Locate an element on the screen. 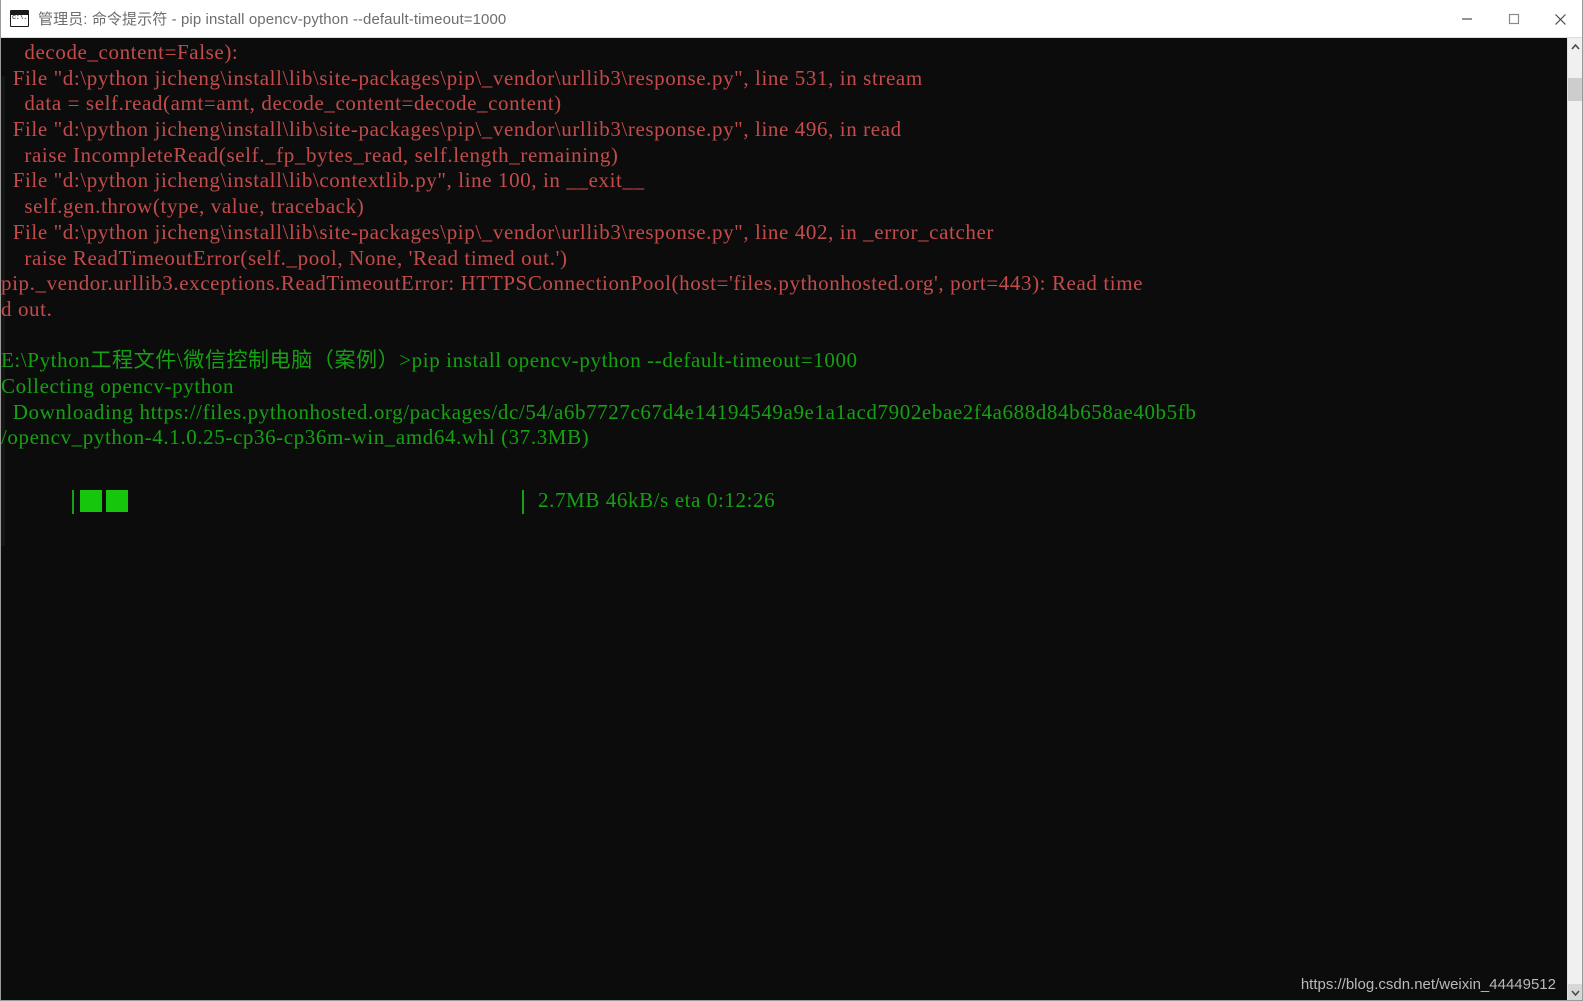 Image resolution: width=1583 pixels, height=1001 pixels. vertical-scrollbar is located at coordinates (1574, 519).